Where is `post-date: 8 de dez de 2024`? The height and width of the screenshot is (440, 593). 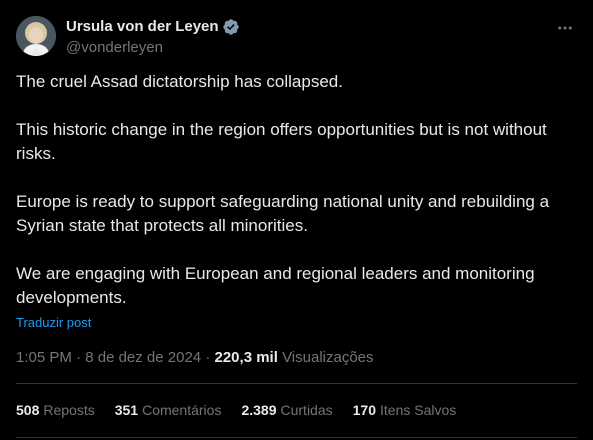 post-date: 8 de dez de 2024 is located at coordinates (143, 357).